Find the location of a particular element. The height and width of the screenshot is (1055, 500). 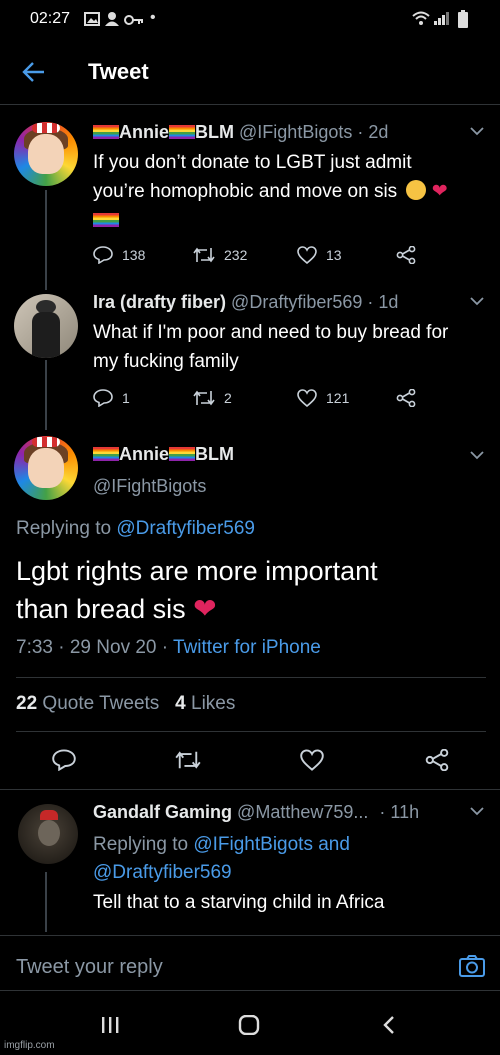

red-heart-emoji-icon: ❤ is located at coordinates (205, 608).